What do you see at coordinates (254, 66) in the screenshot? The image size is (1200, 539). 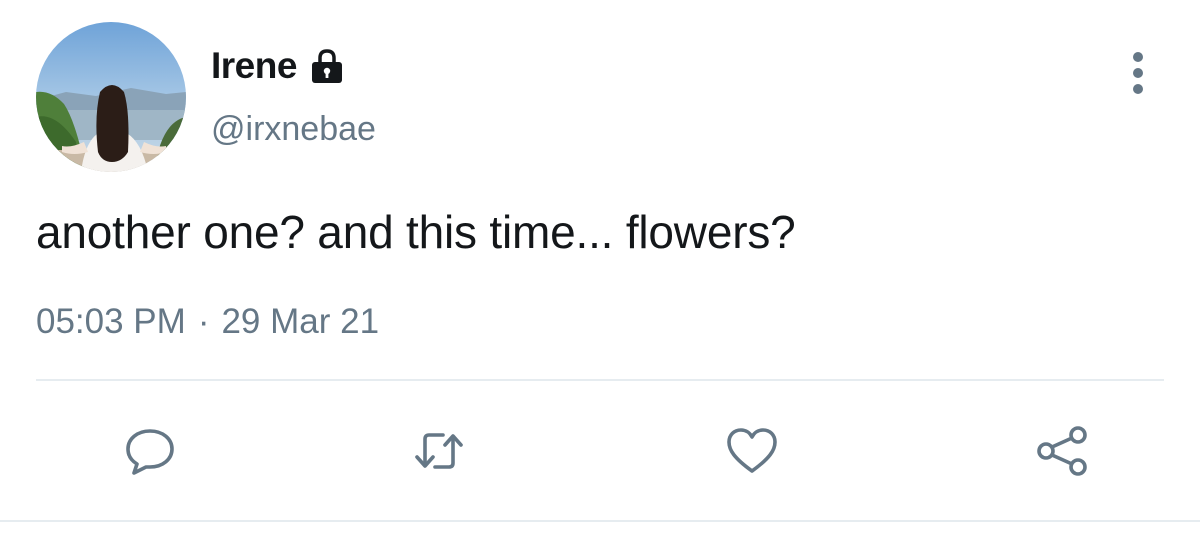 I see `author-name: Irene` at bounding box center [254, 66].